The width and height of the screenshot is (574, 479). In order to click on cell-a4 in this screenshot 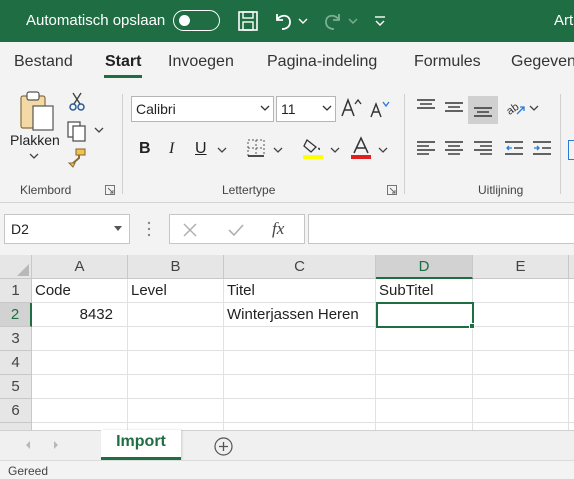, I will do `click(80, 363)`.